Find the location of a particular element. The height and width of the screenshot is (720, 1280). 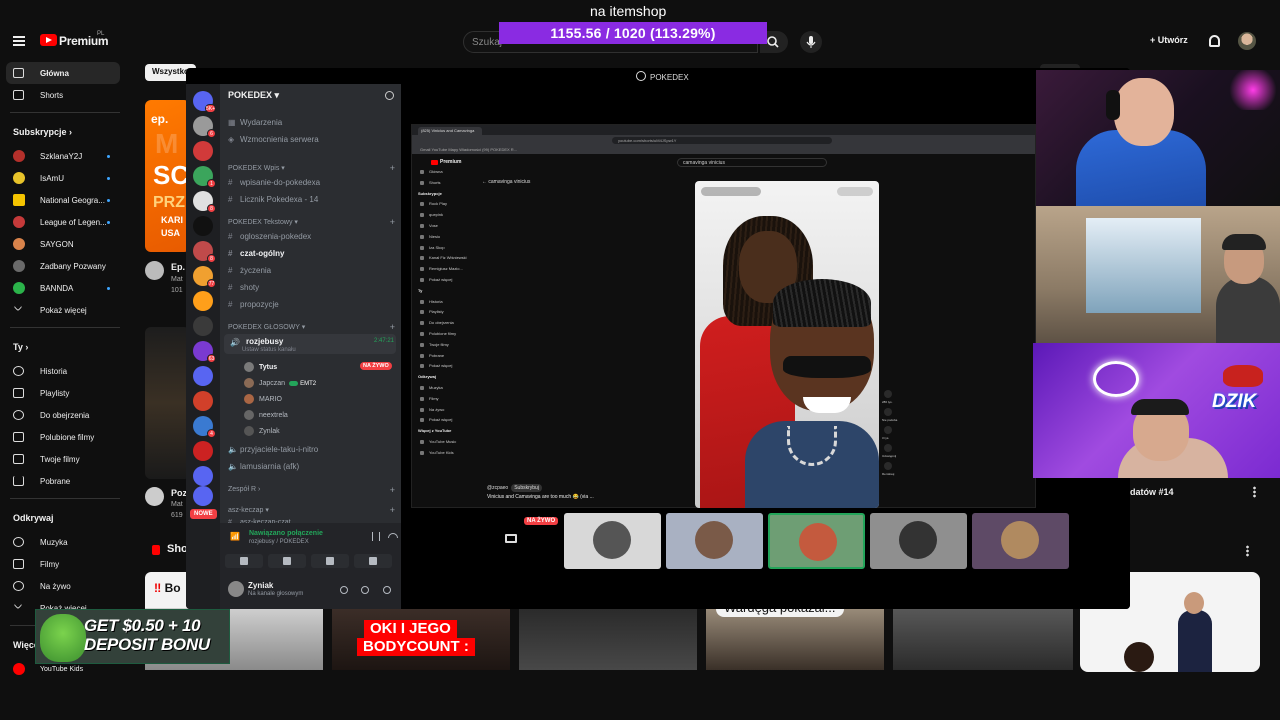

activities-button is located at coordinates (330, 561).